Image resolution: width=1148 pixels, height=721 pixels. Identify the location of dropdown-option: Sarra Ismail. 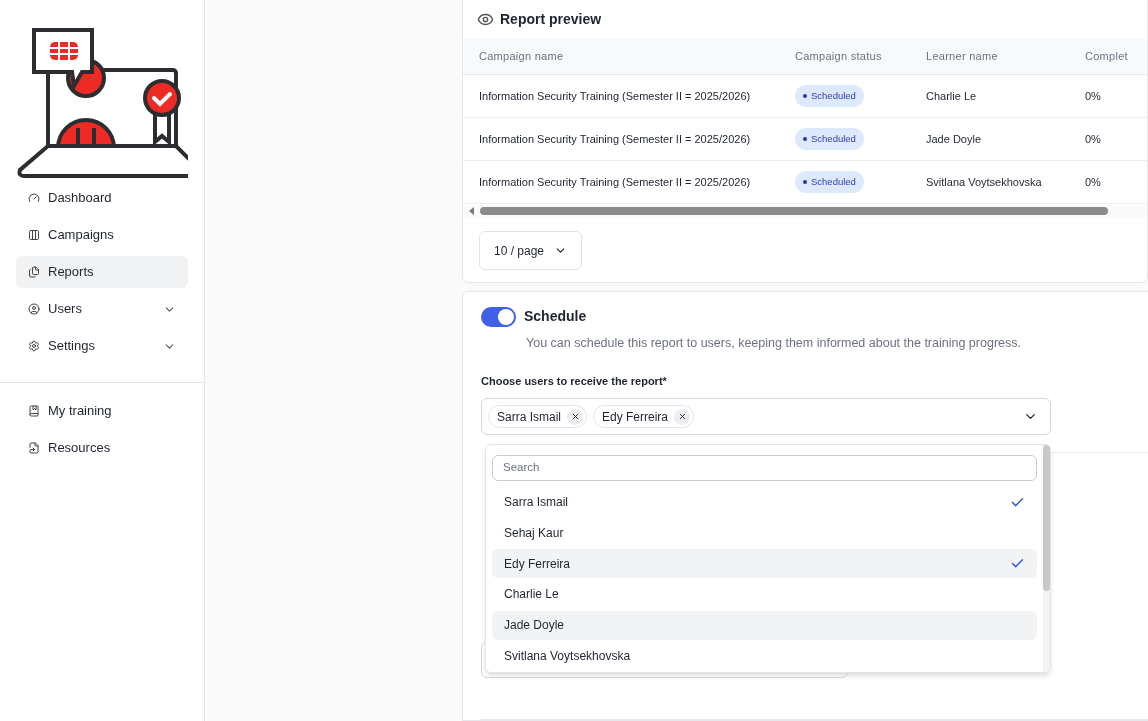
(764, 502).